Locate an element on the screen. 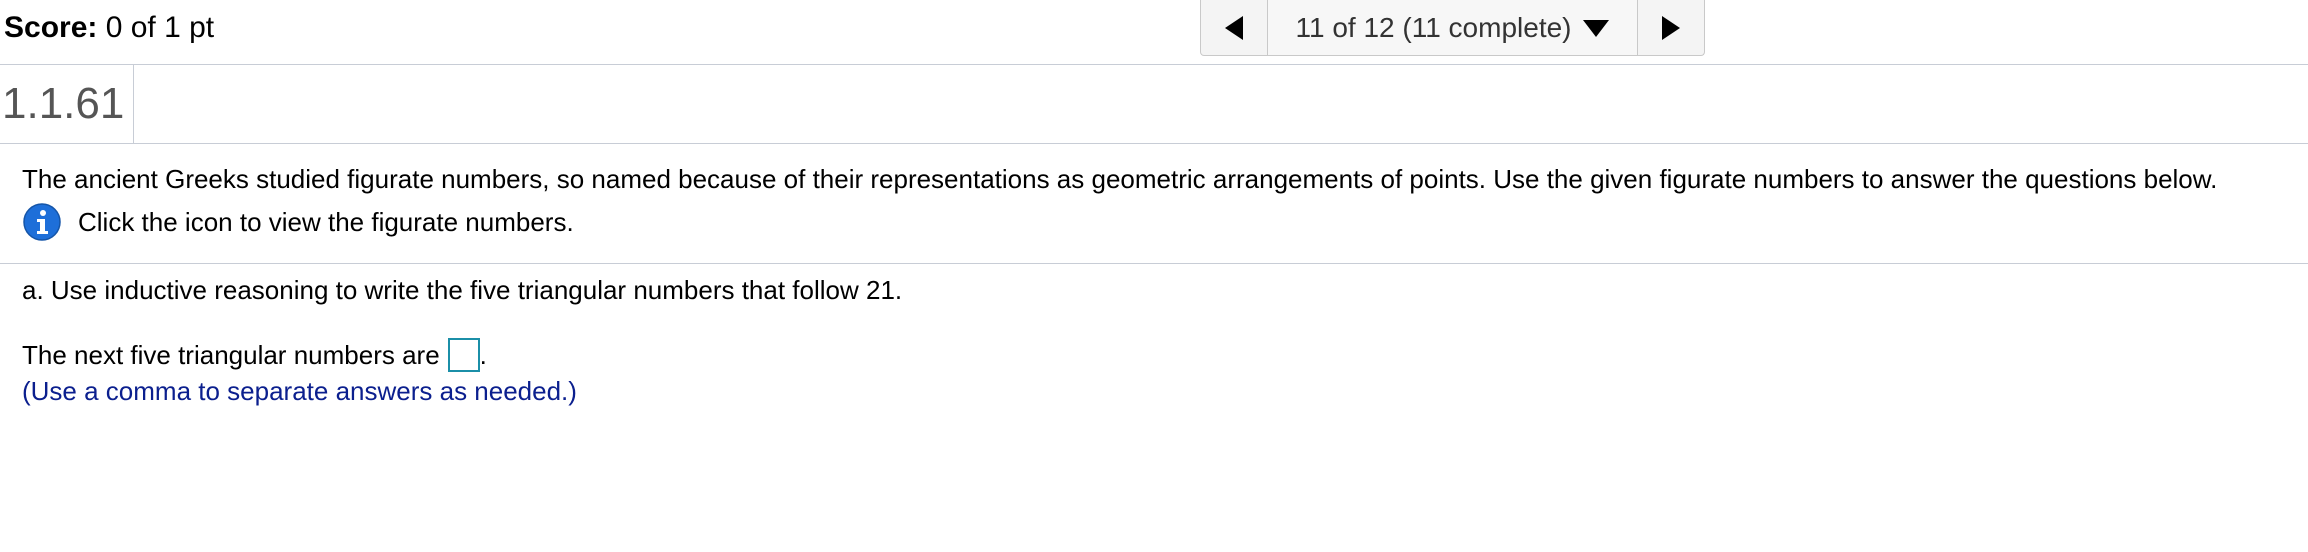 This screenshot has width=2308, height=552. previous-question-button is located at coordinates (1234, 27).